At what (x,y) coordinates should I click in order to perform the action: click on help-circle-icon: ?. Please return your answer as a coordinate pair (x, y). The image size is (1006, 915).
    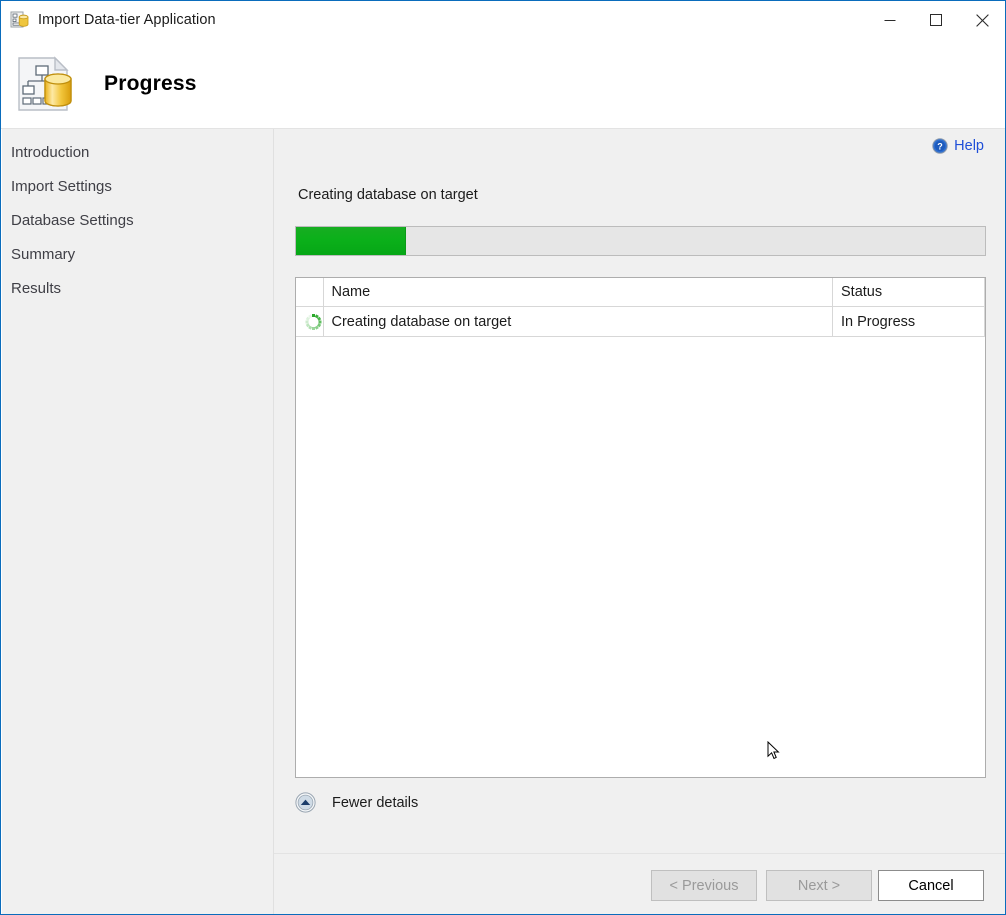
    Looking at the image, I should click on (940, 146).